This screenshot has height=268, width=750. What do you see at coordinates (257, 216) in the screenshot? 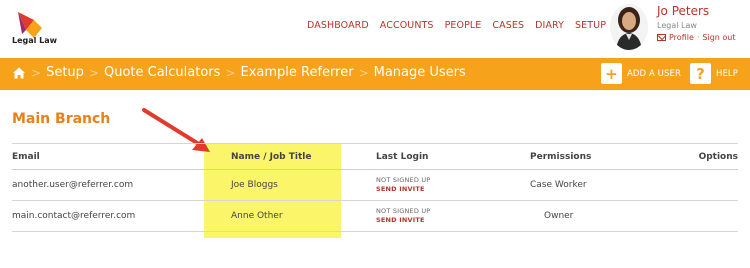
I see `user-name-cell: Anne Other` at bounding box center [257, 216].